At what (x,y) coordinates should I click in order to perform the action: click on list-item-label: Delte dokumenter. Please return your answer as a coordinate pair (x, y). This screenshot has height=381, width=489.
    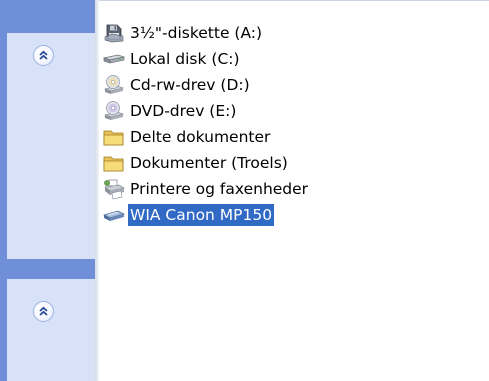
    Looking at the image, I should click on (200, 137).